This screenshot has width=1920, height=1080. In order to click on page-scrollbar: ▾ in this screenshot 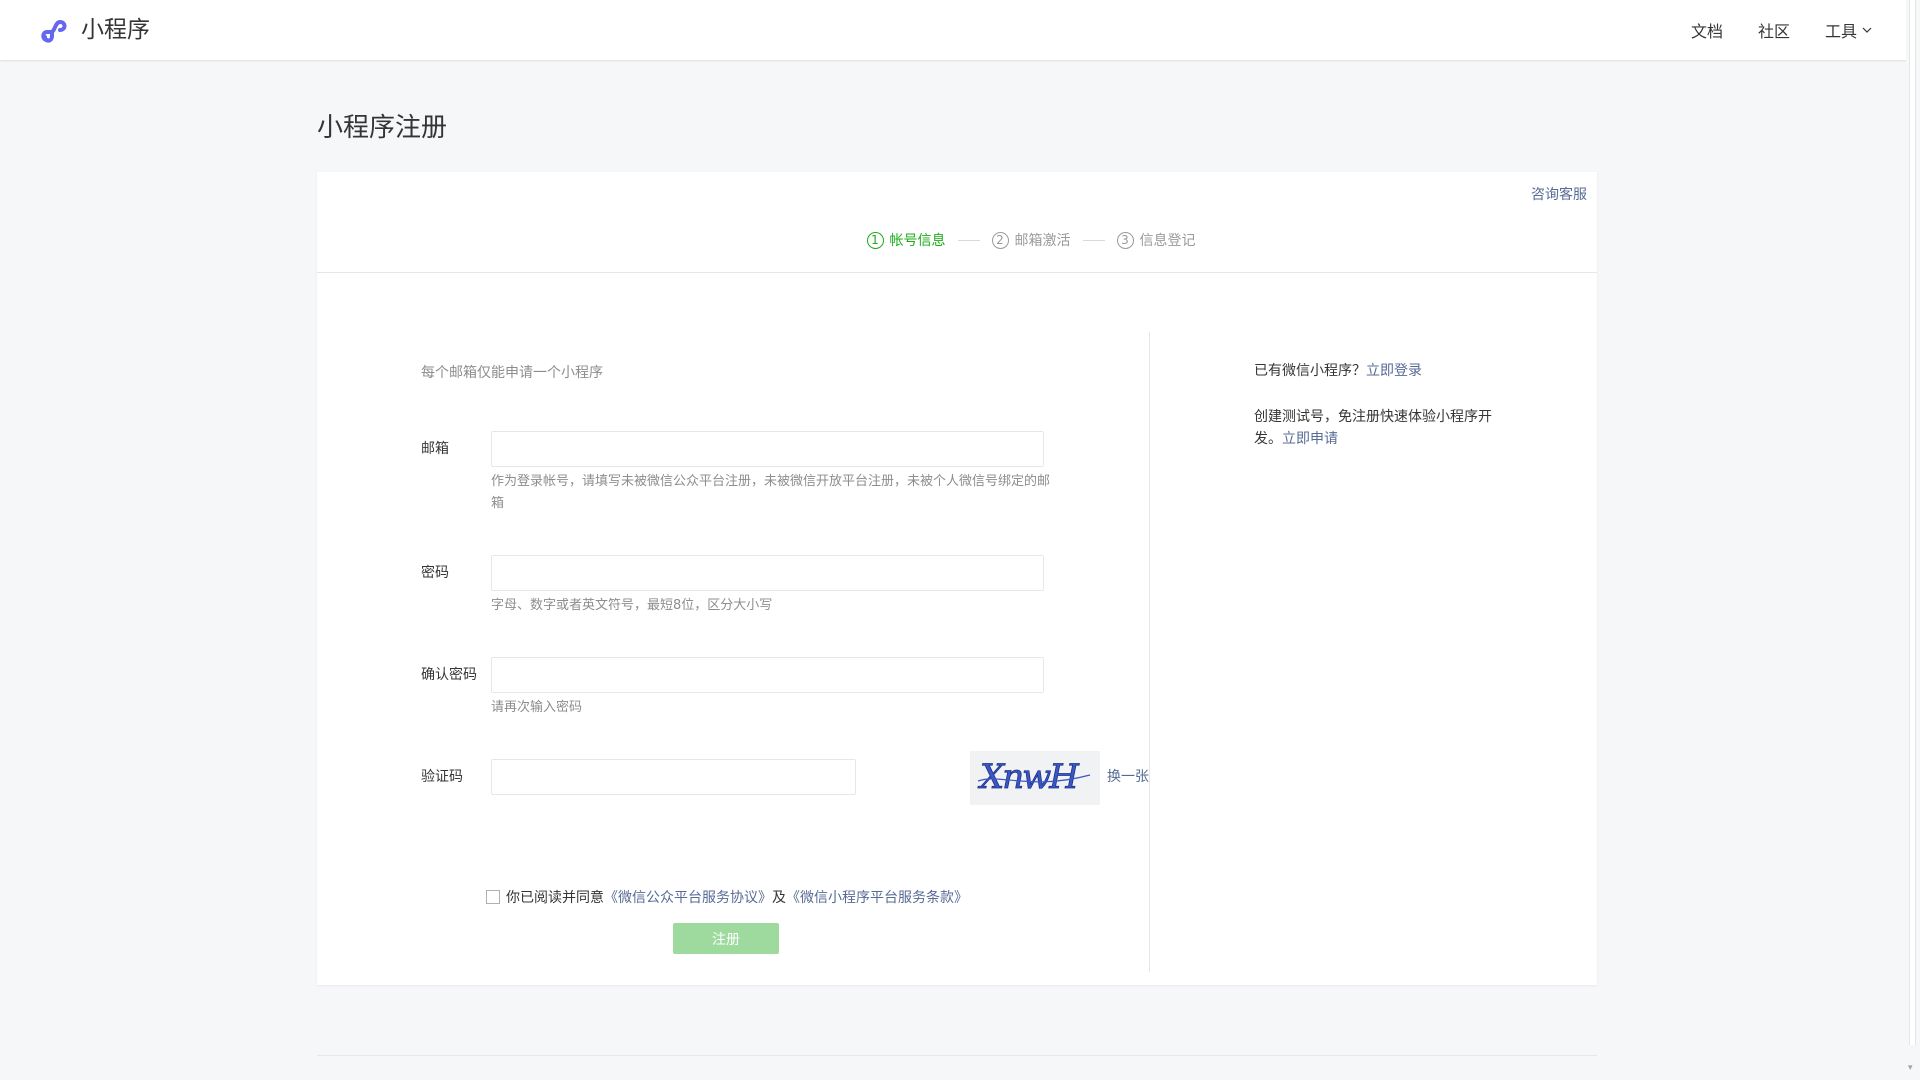, I will do `click(1913, 540)`.